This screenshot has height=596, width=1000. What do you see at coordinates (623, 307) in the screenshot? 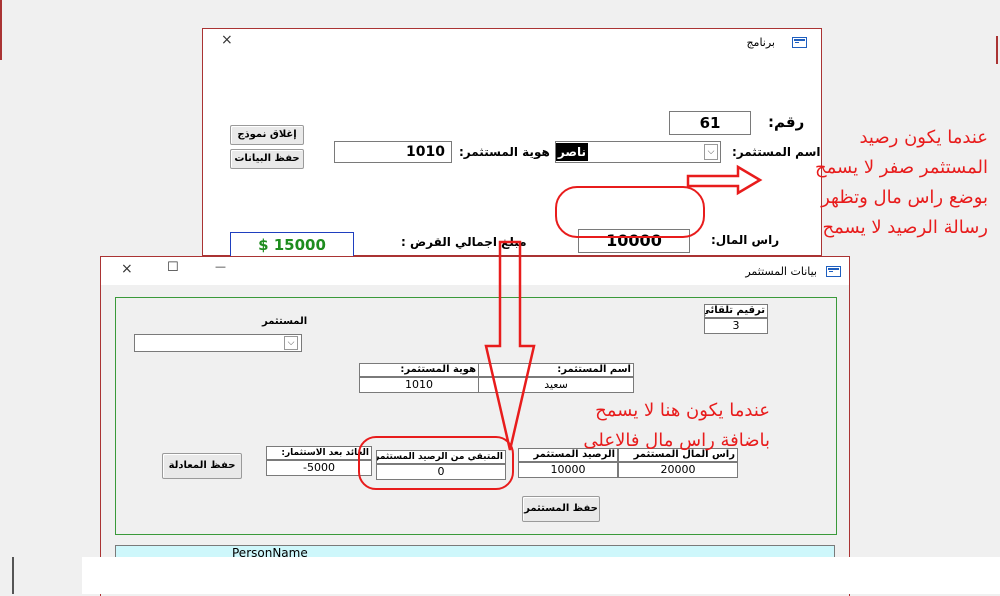
I see `annotation-arrows` at bounding box center [623, 307].